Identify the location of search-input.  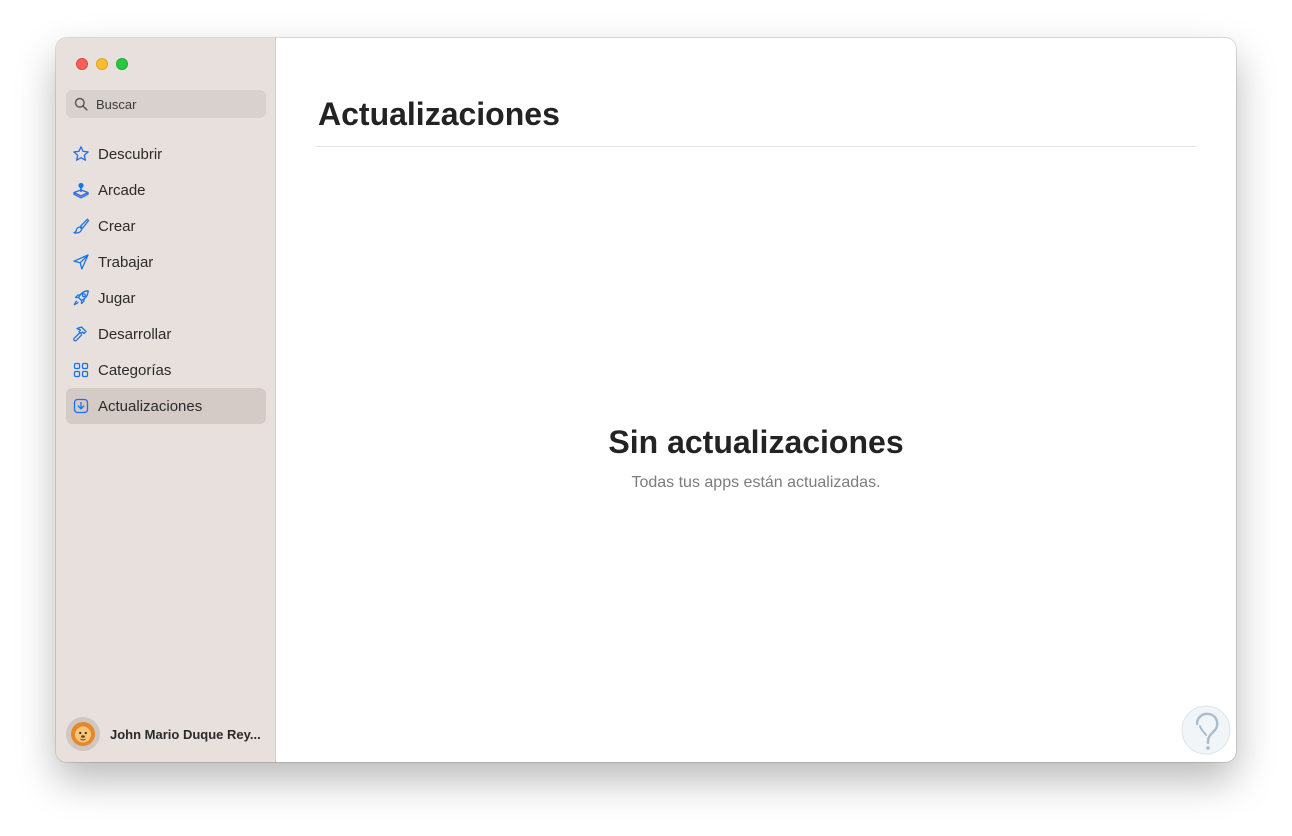
(171, 104).